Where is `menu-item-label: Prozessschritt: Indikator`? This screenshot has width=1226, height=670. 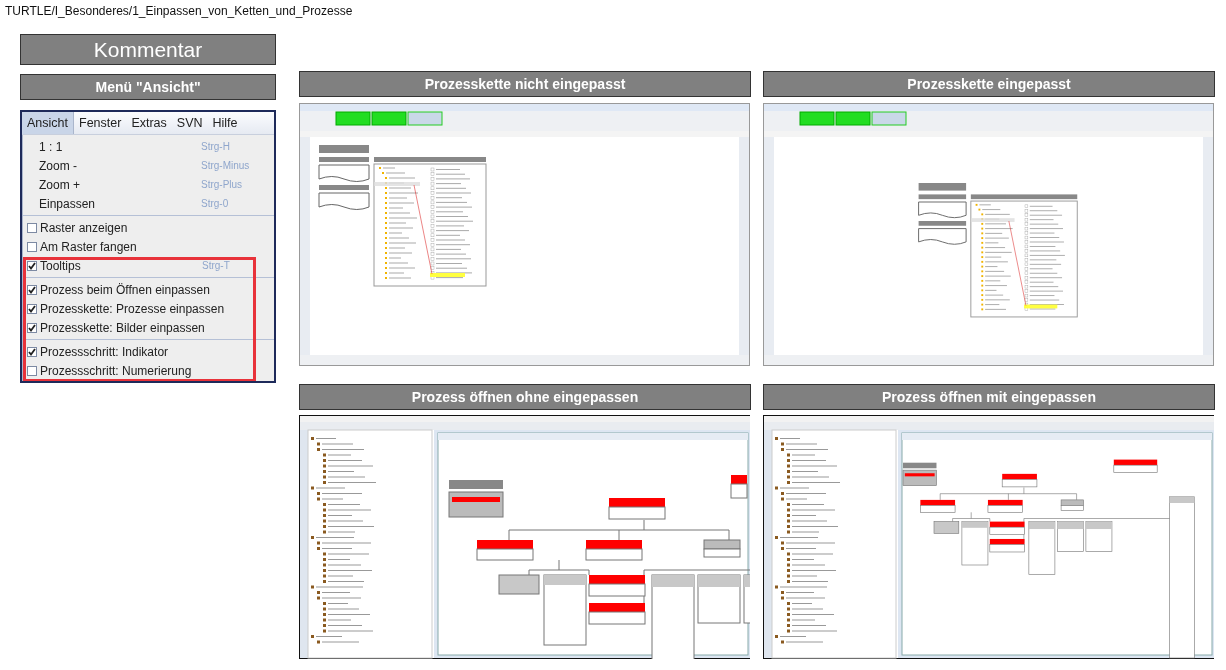
menu-item-label: Prozessschritt: Indikator is located at coordinates (121, 351).